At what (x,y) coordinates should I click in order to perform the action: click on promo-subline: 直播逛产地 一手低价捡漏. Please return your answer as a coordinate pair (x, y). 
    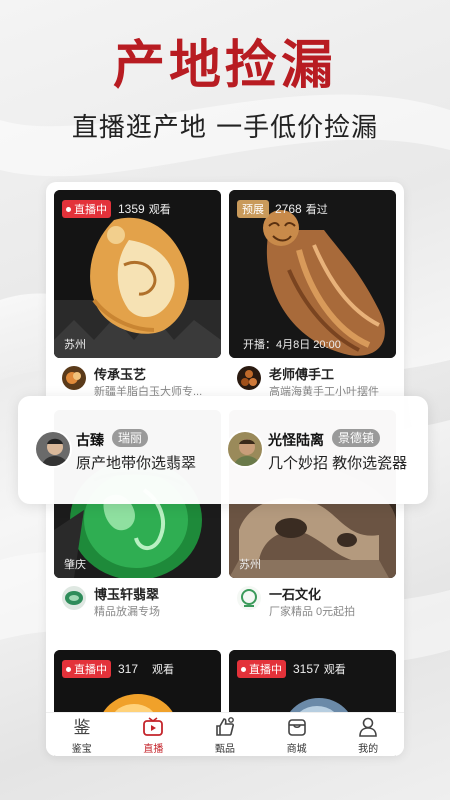
    Looking at the image, I should click on (225, 128).